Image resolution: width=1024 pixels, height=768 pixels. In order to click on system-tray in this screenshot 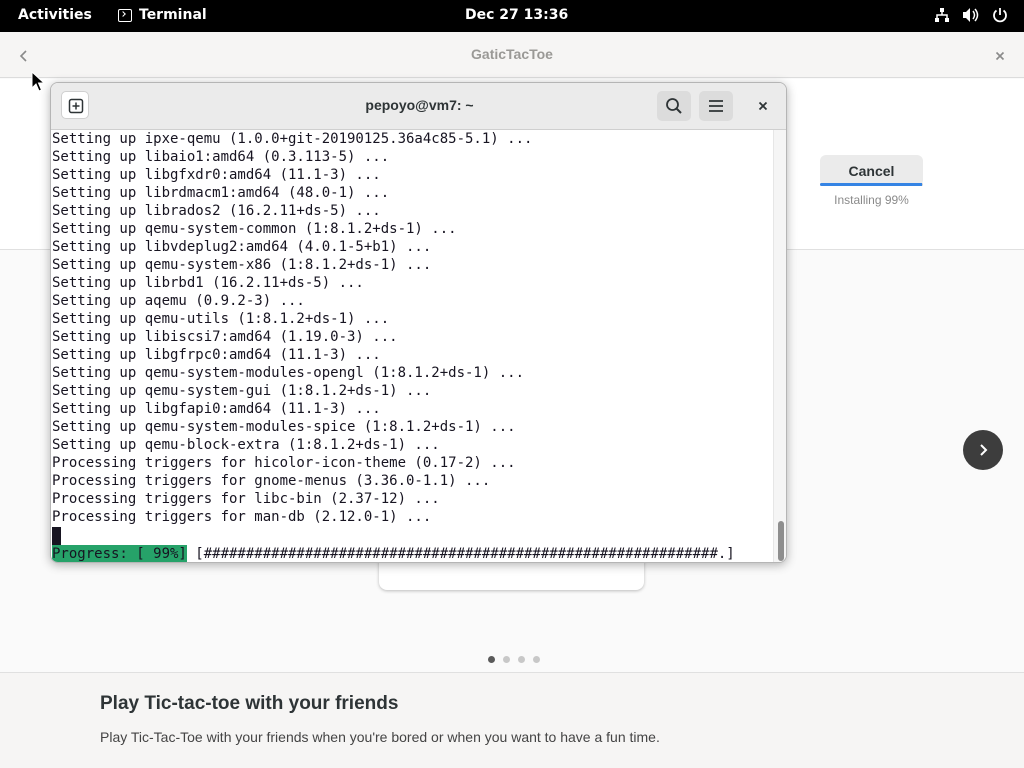, I will do `click(971, 15)`.